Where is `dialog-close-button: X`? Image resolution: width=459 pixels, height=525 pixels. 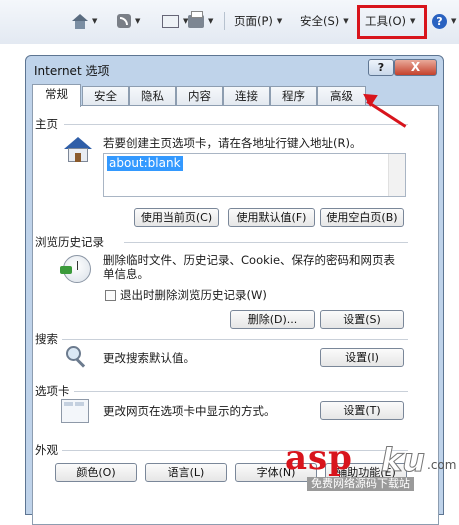
dialog-close-button: X is located at coordinates (415, 67).